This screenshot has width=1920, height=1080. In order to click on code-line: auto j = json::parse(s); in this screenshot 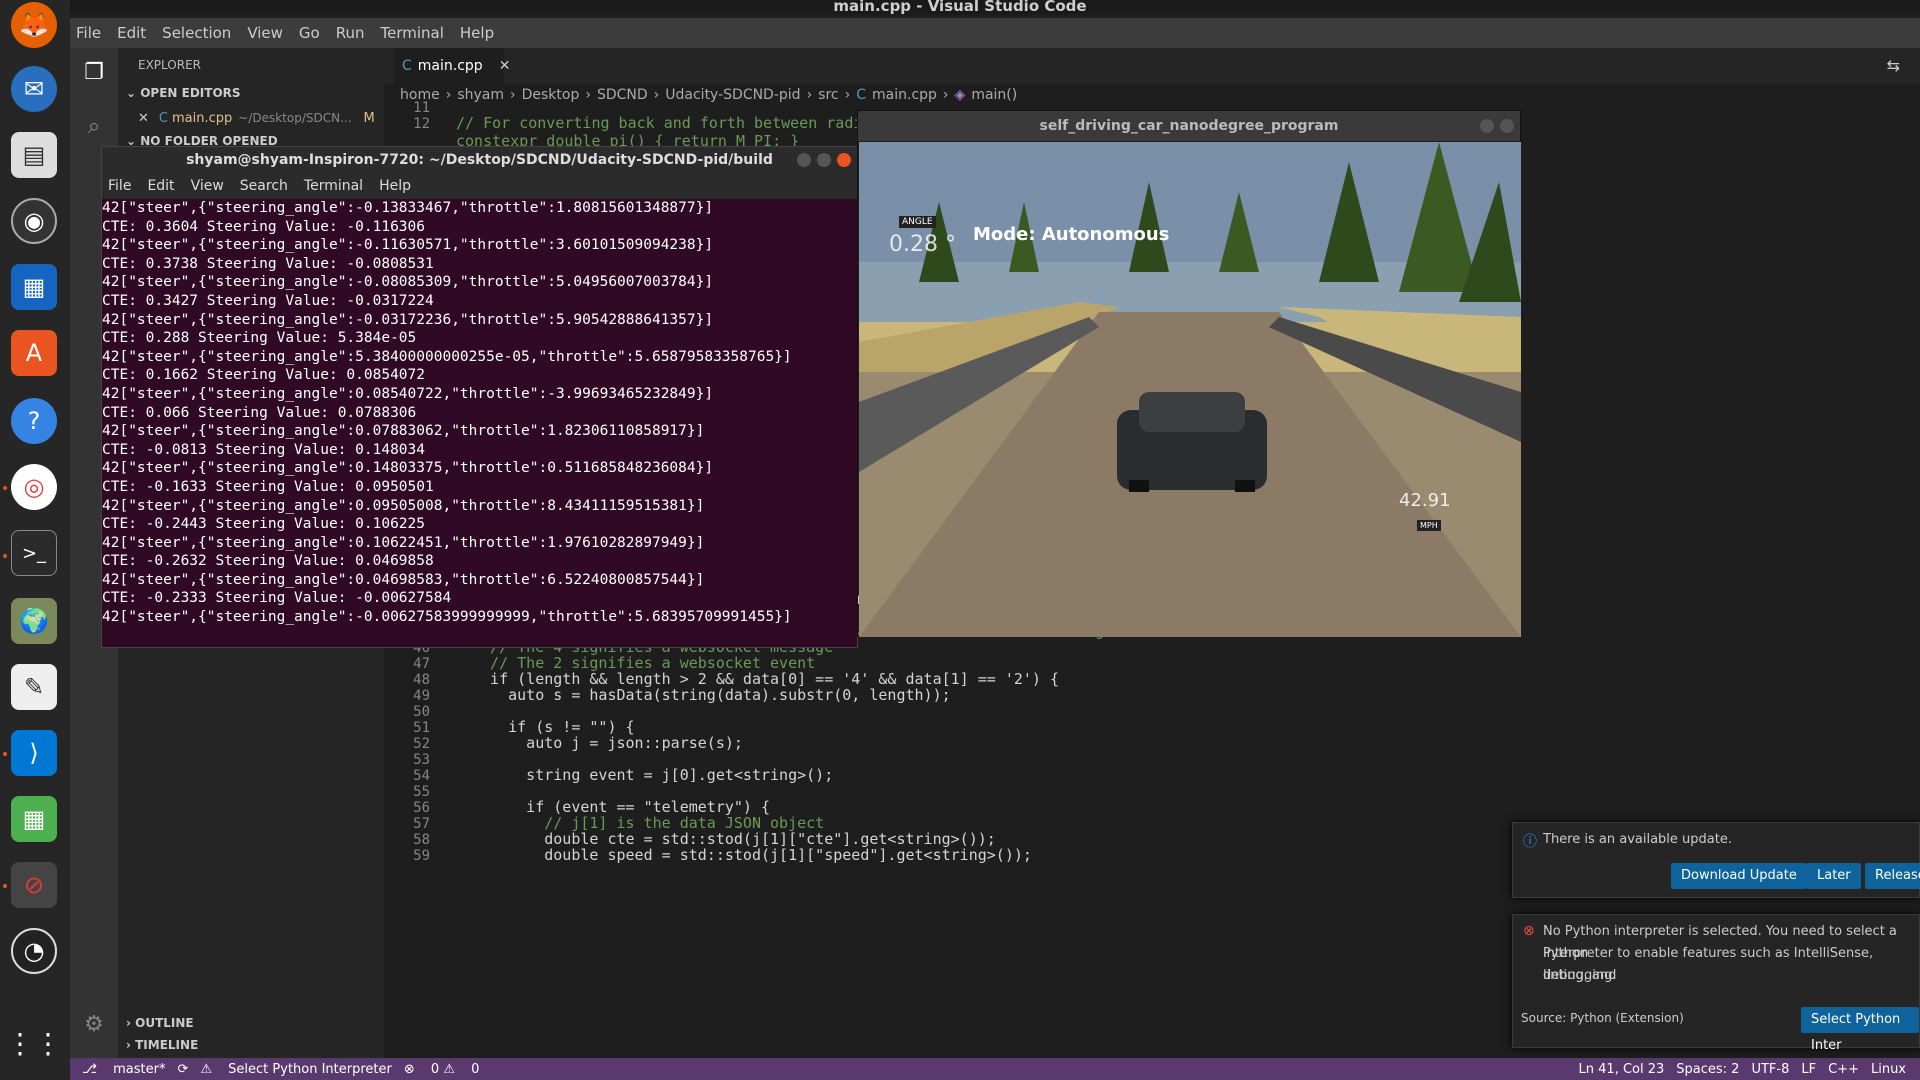, I will do `click(607, 743)`.